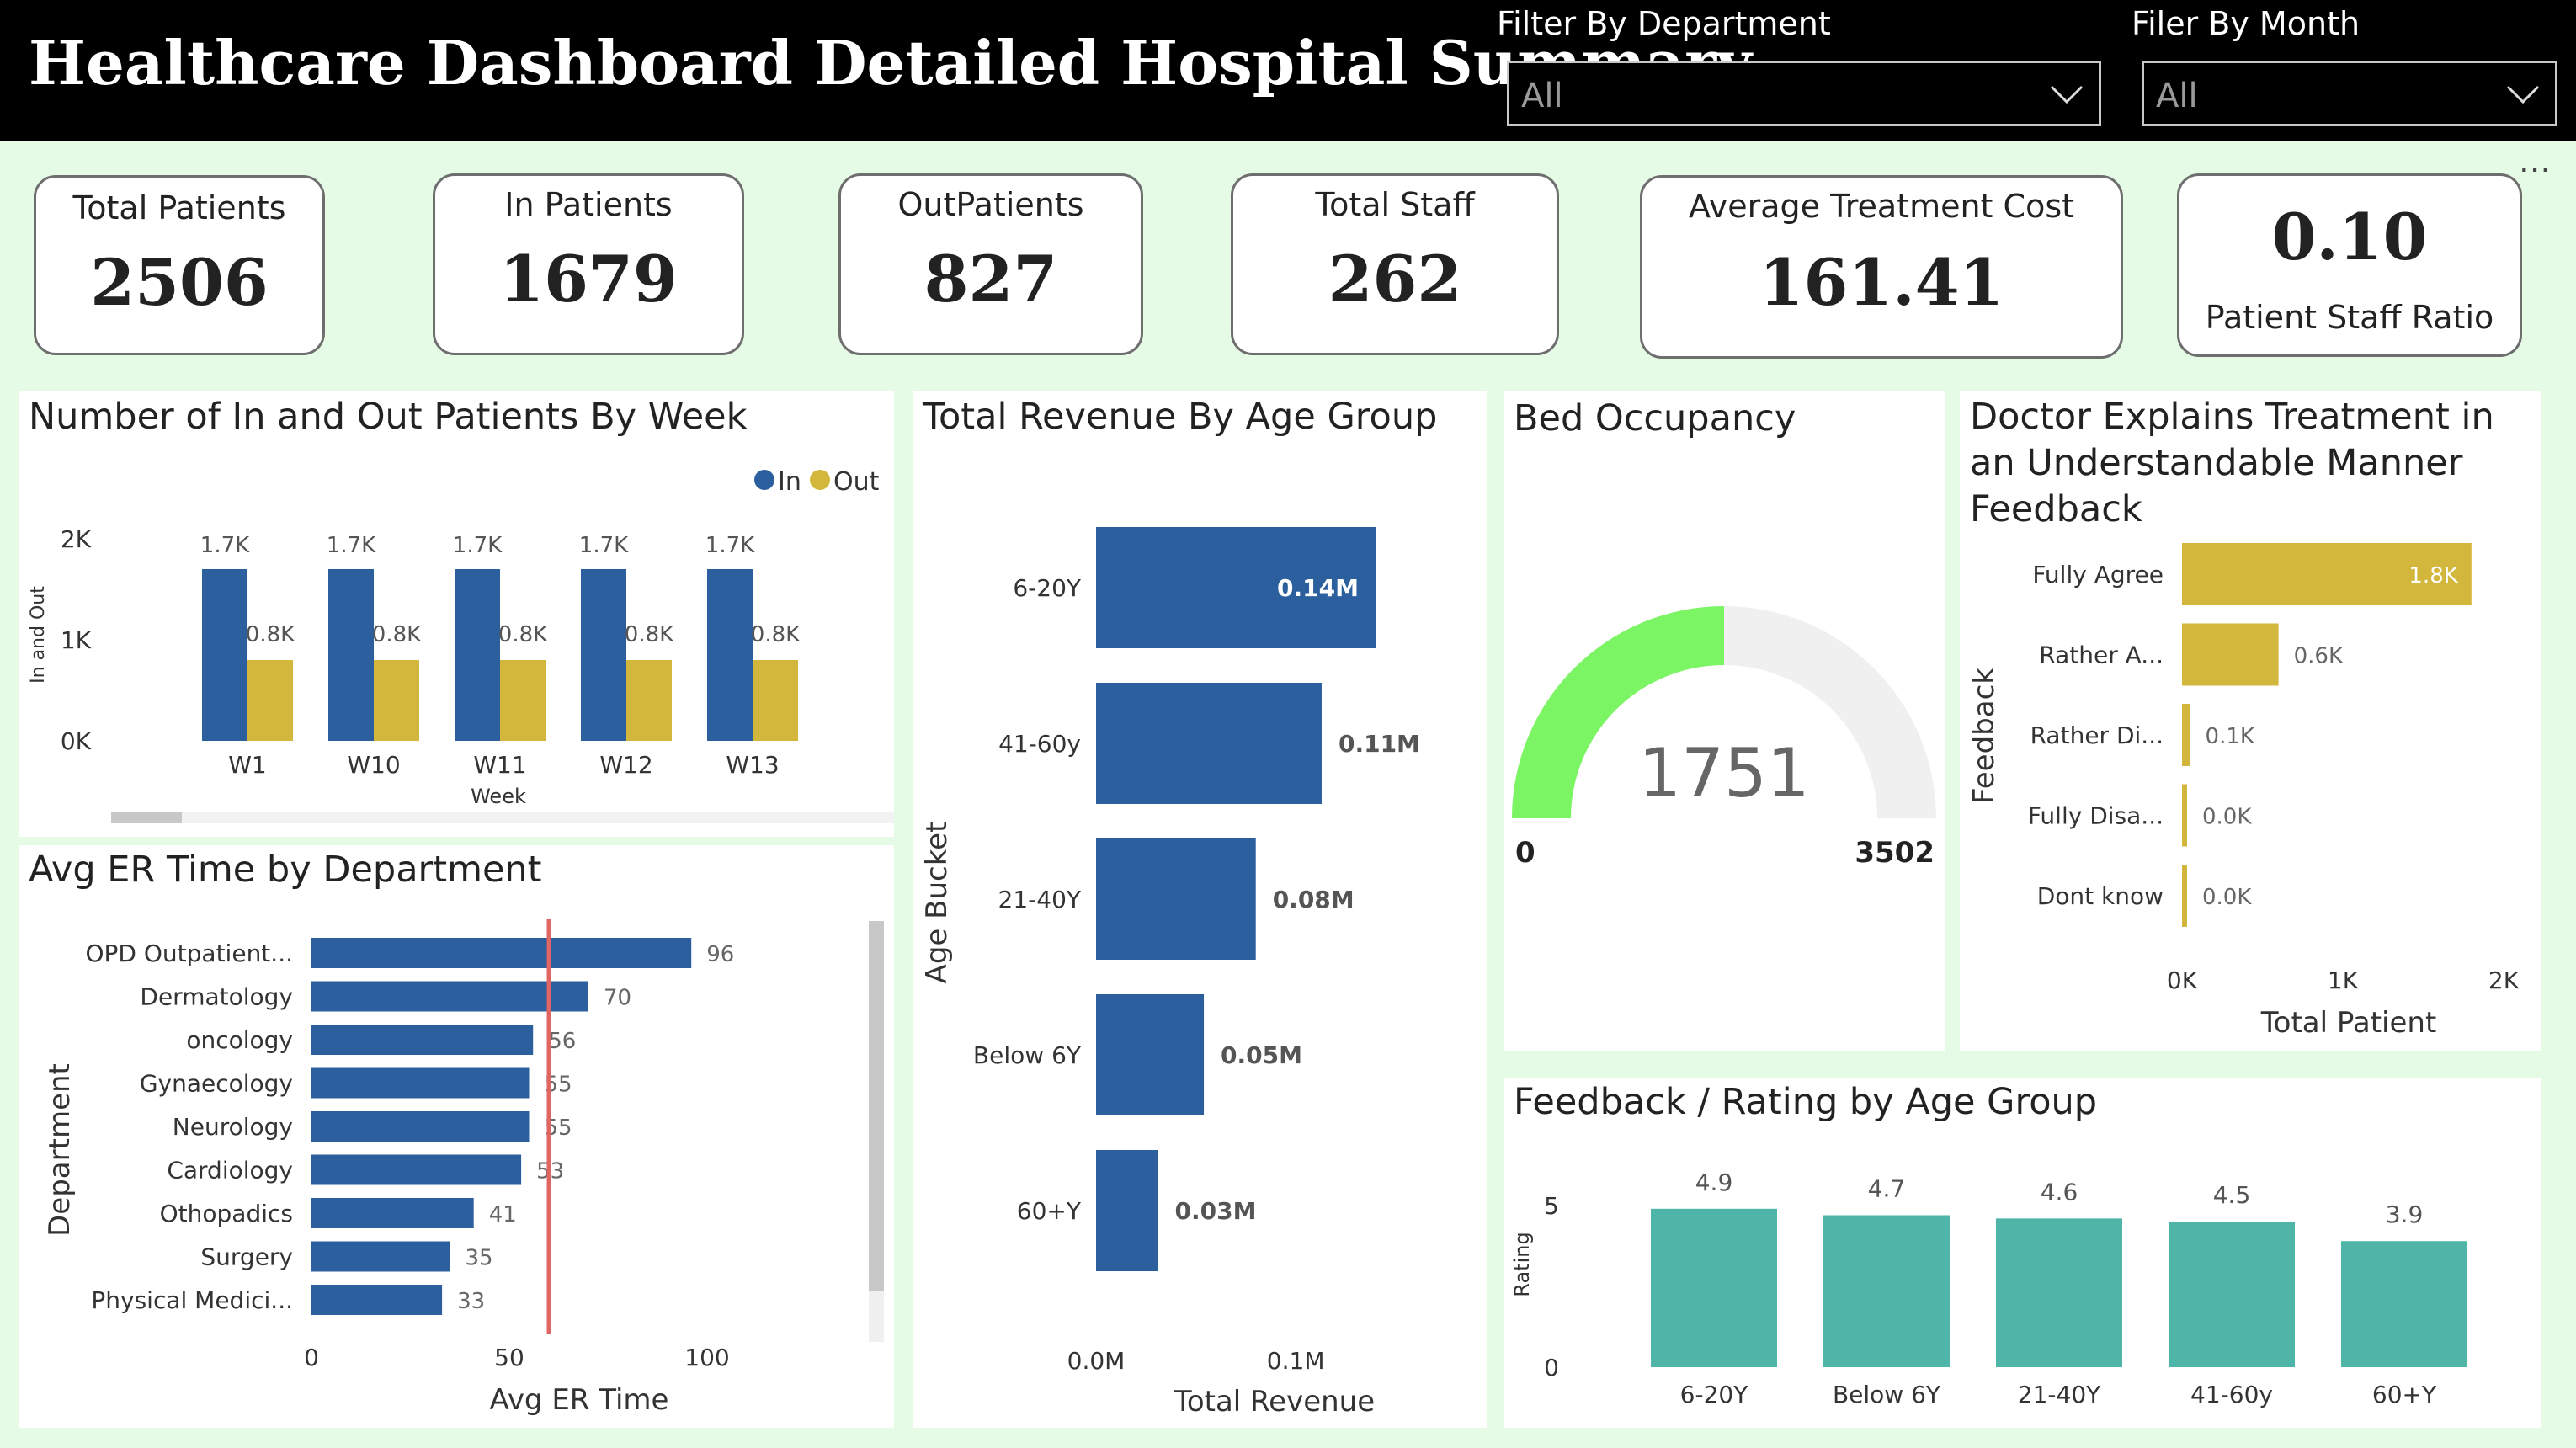 Image resolution: width=2576 pixels, height=1448 pixels. What do you see at coordinates (217, 997) in the screenshot?
I see `category-label: Dermatology` at bounding box center [217, 997].